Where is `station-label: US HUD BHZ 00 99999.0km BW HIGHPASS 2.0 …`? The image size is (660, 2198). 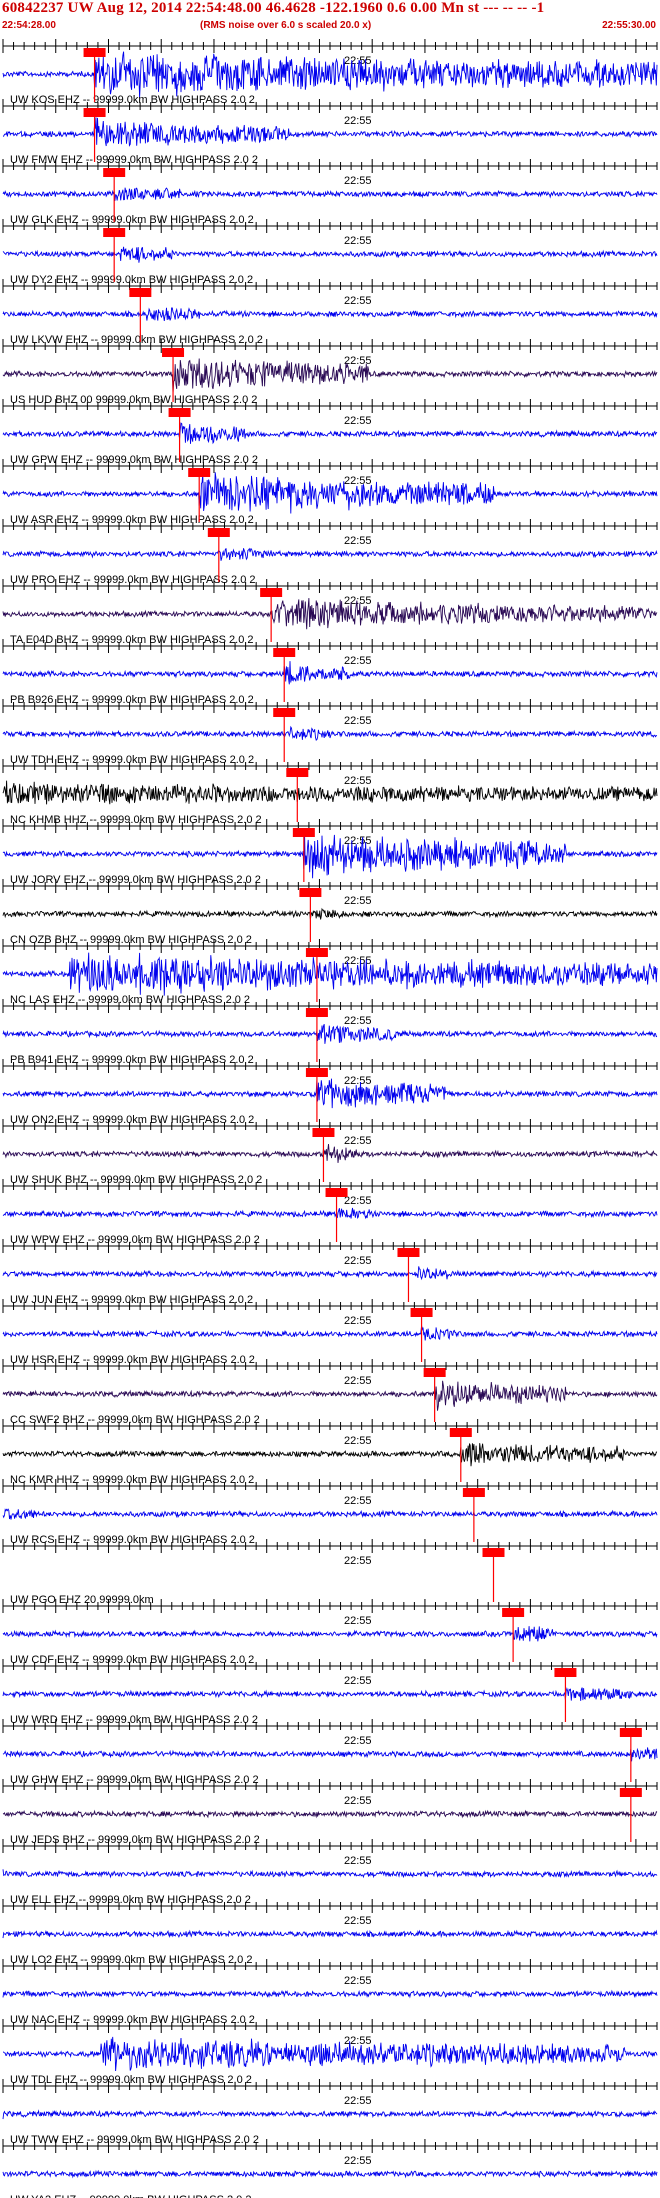
station-label: US HUD BHZ 00 99999.0km BW HIGHPASS 2.0 … is located at coordinates (133, 400).